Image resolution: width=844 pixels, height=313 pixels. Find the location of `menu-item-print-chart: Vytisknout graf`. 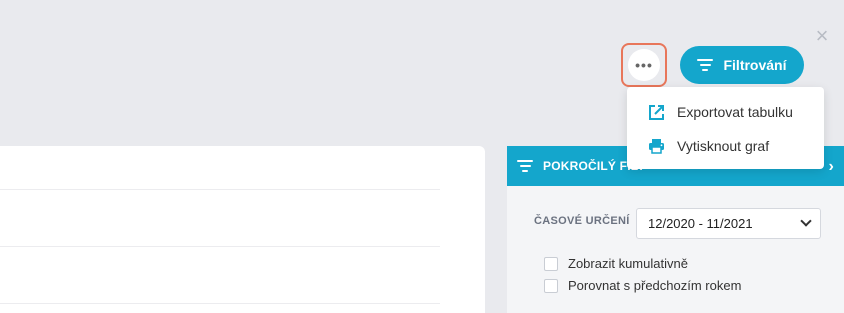

menu-item-print-chart: Vytisknout graf is located at coordinates (725, 146).